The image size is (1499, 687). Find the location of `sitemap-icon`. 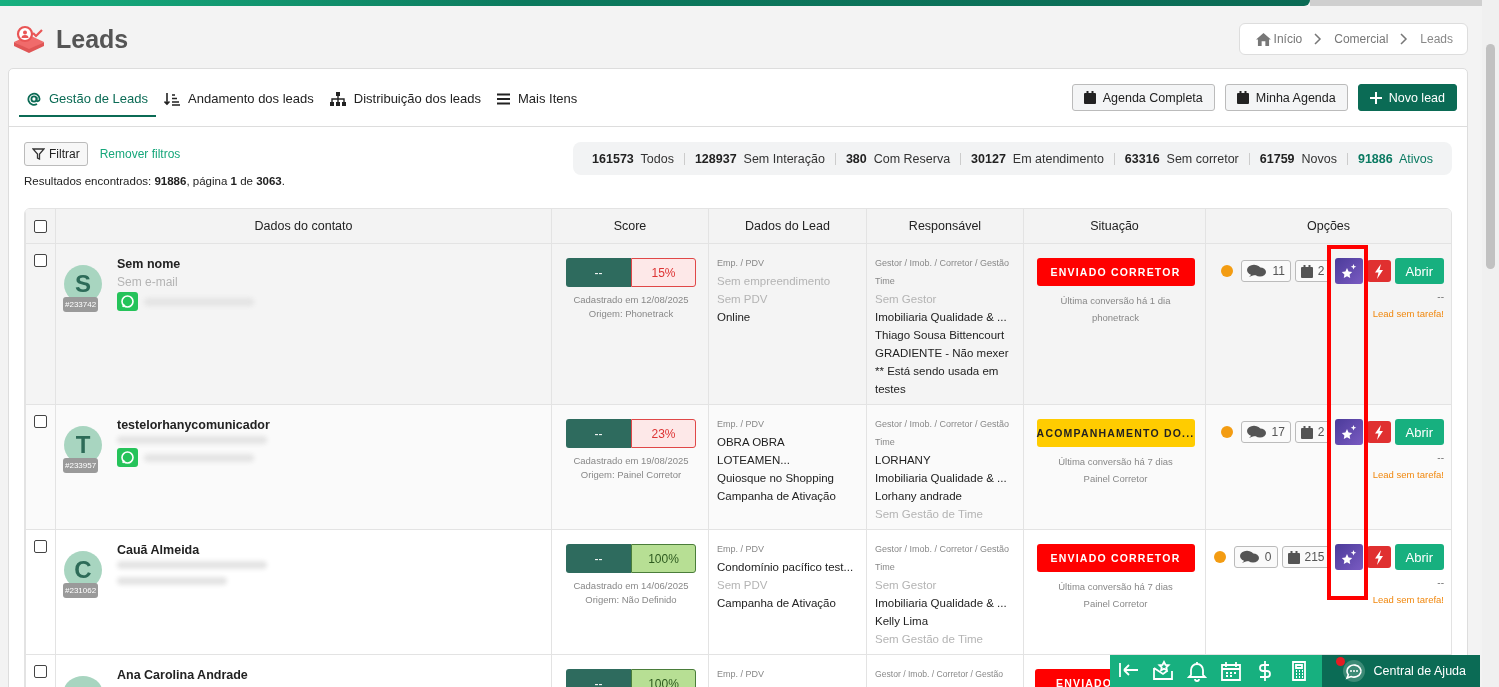

sitemap-icon is located at coordinates (337, 98).